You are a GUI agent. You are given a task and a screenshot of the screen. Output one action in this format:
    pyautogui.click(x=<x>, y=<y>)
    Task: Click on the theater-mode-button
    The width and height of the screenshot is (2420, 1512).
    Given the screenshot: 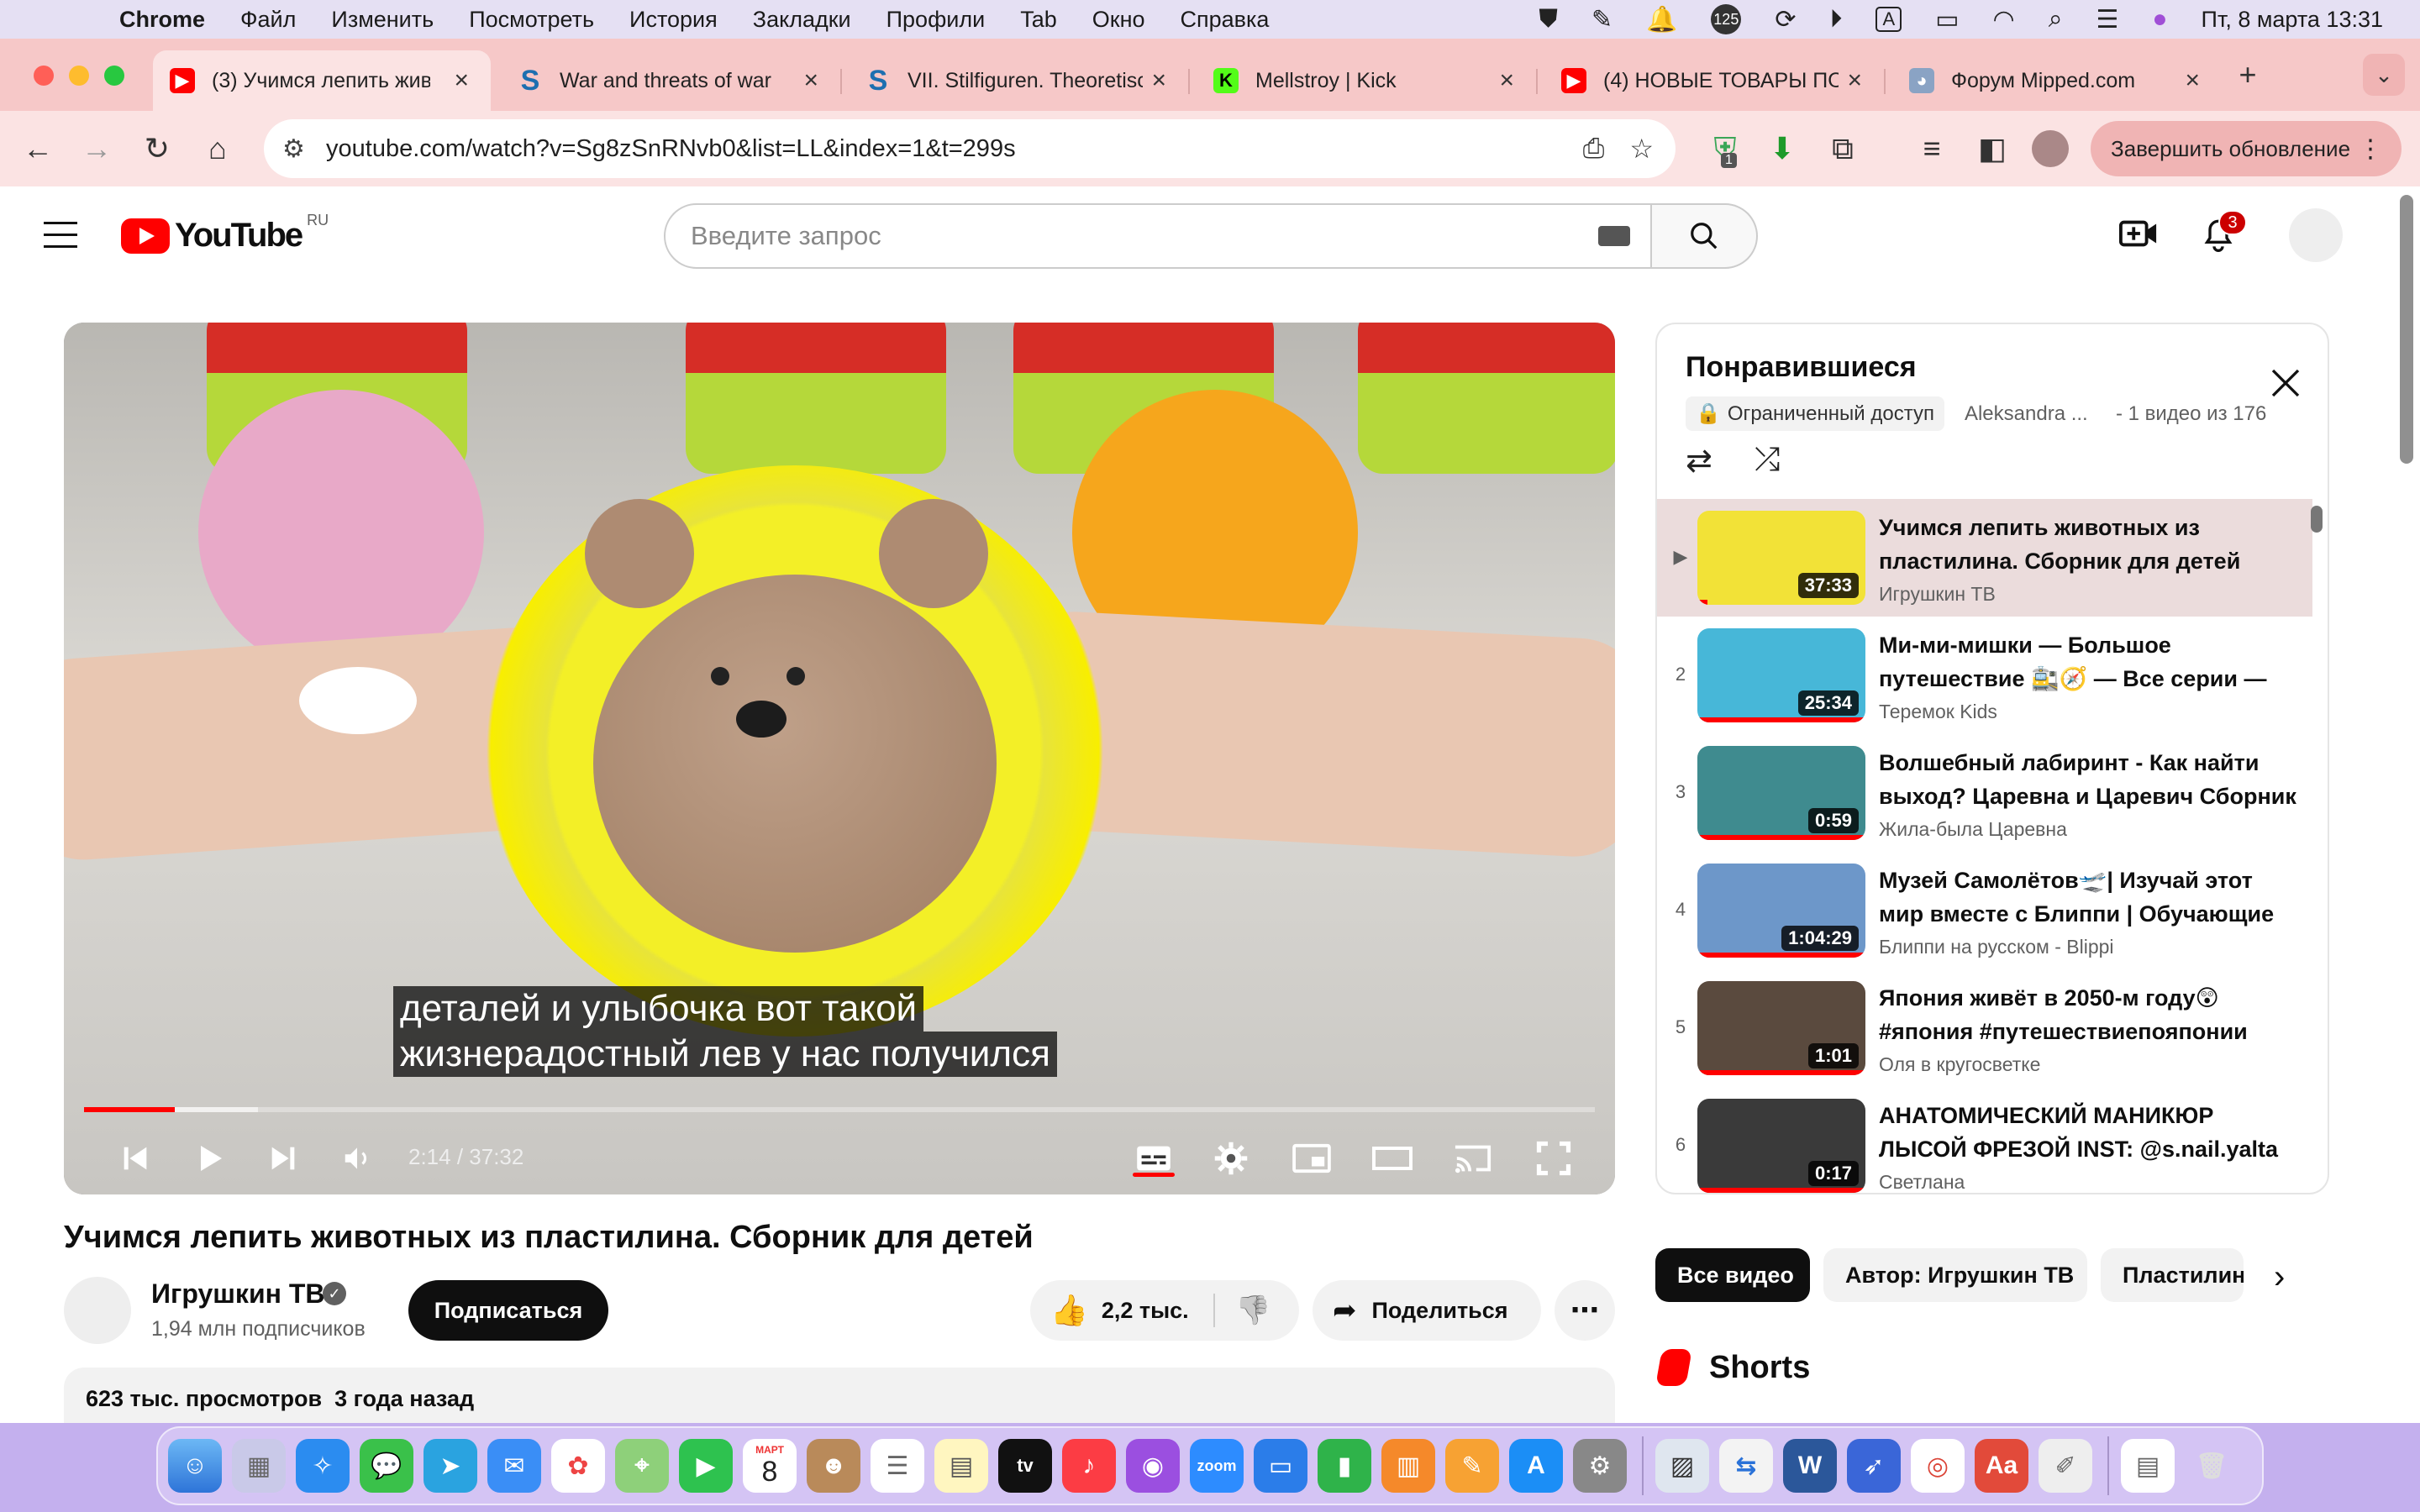 What is the action you would take?
    pyautogui.click(x=1392, y=1158)
    